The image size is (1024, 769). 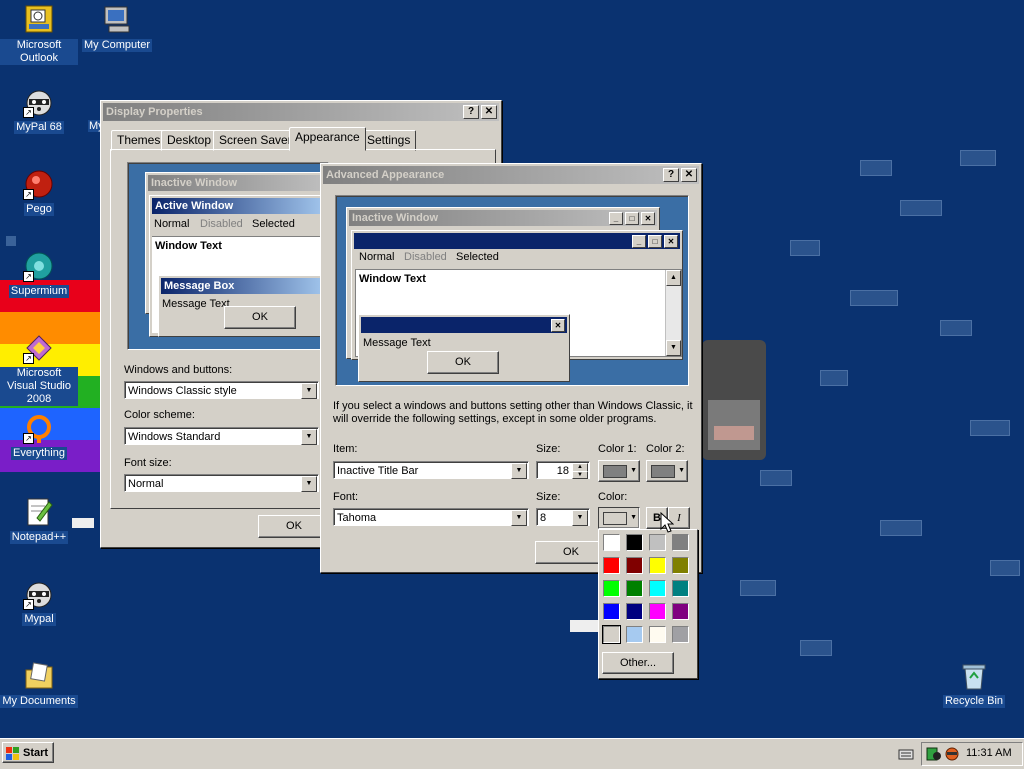 I want to click on desktop-icon-supermium: ↗ Supermium, so click(x=39, y=274).